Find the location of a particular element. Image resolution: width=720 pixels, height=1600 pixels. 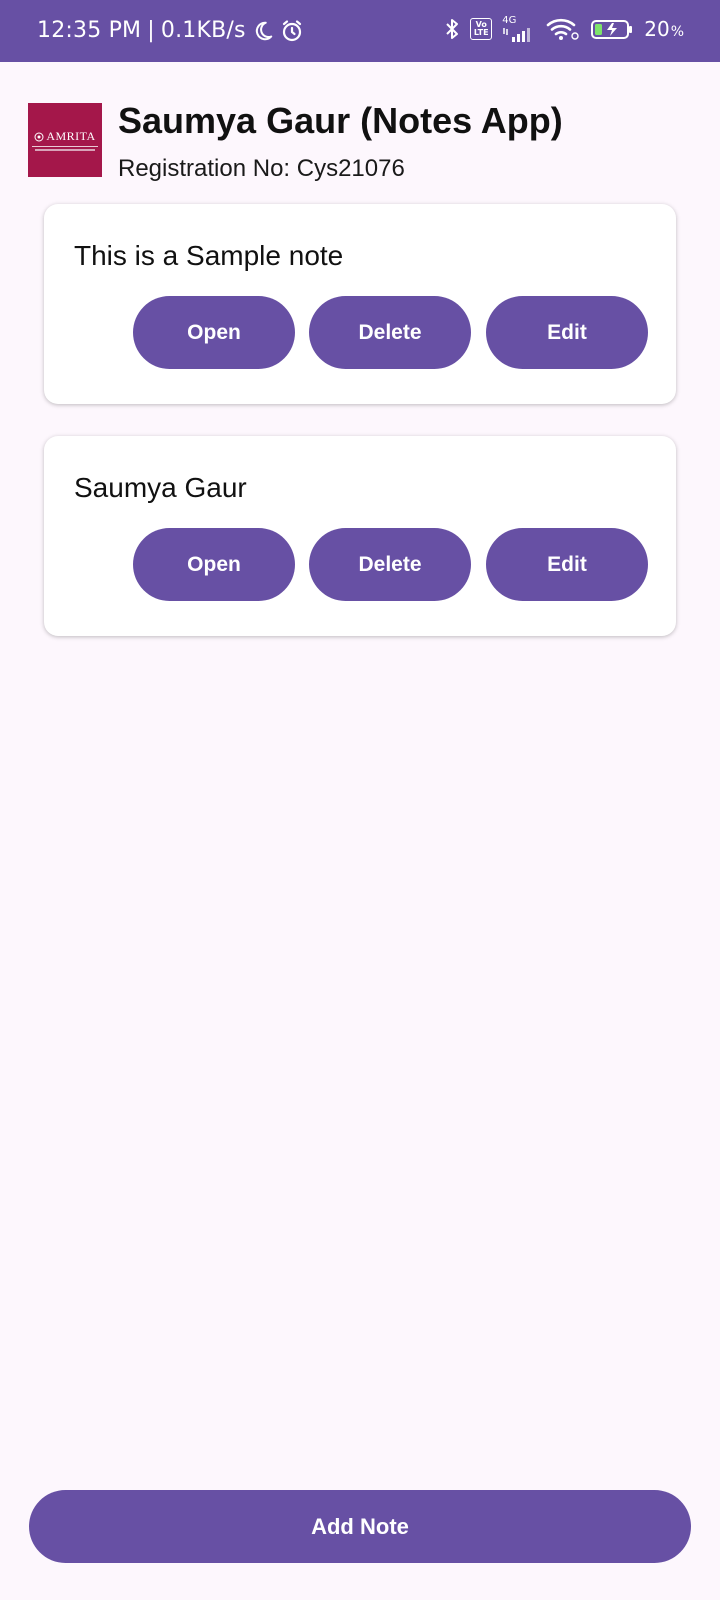

signal-icon: 4G is located at coordinates (519, 29).